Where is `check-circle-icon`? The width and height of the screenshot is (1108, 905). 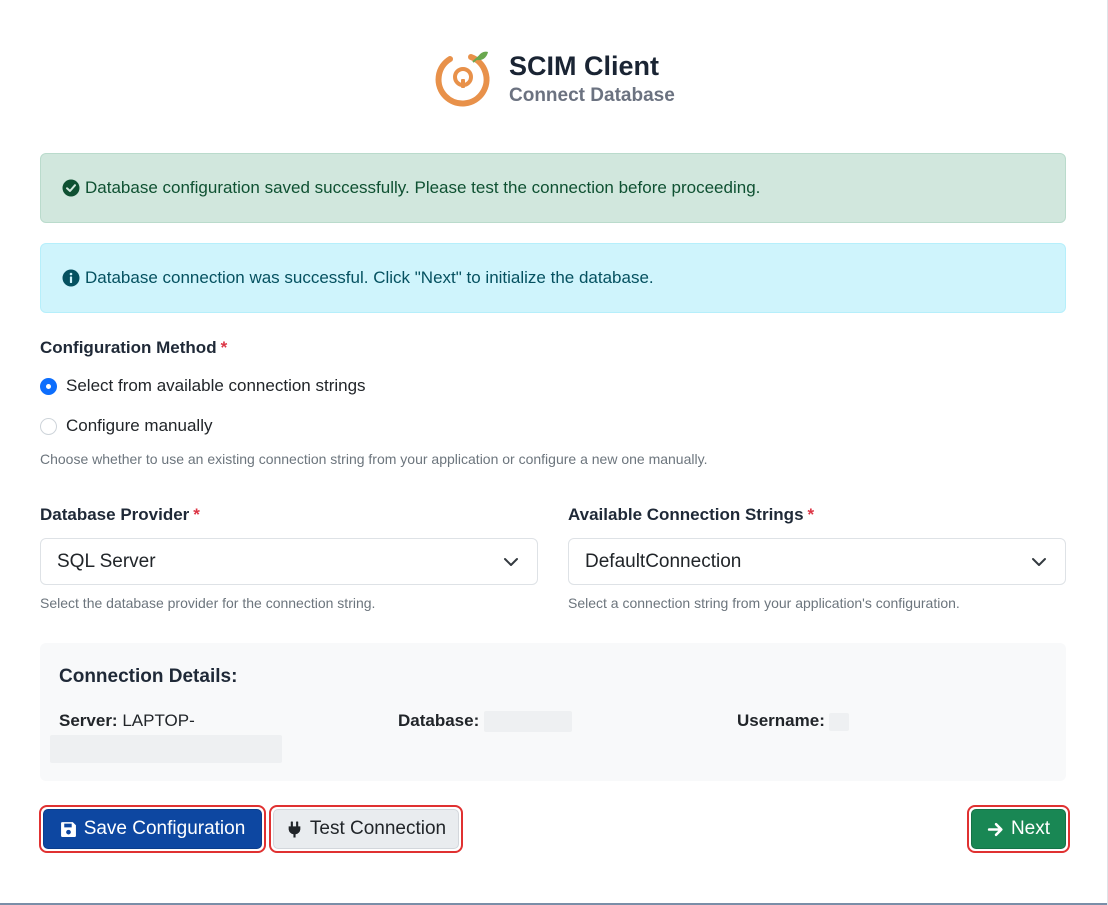
check-circle-icon is located at coordinates (71, 188).